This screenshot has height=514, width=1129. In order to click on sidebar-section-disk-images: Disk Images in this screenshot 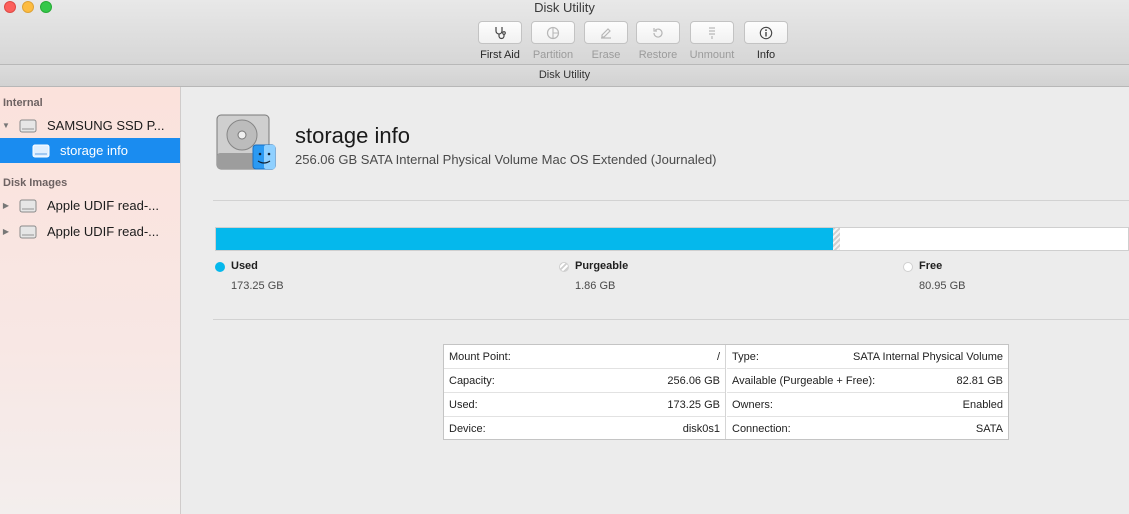, I will do `click(35, 183)`.